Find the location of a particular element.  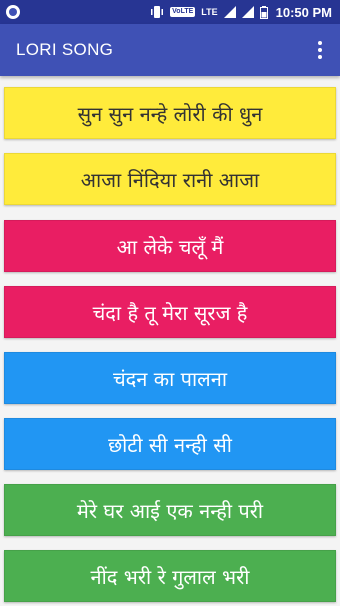

song-button: नींद भरी रे गुलाल भरी is located at coordinates (170, 576).